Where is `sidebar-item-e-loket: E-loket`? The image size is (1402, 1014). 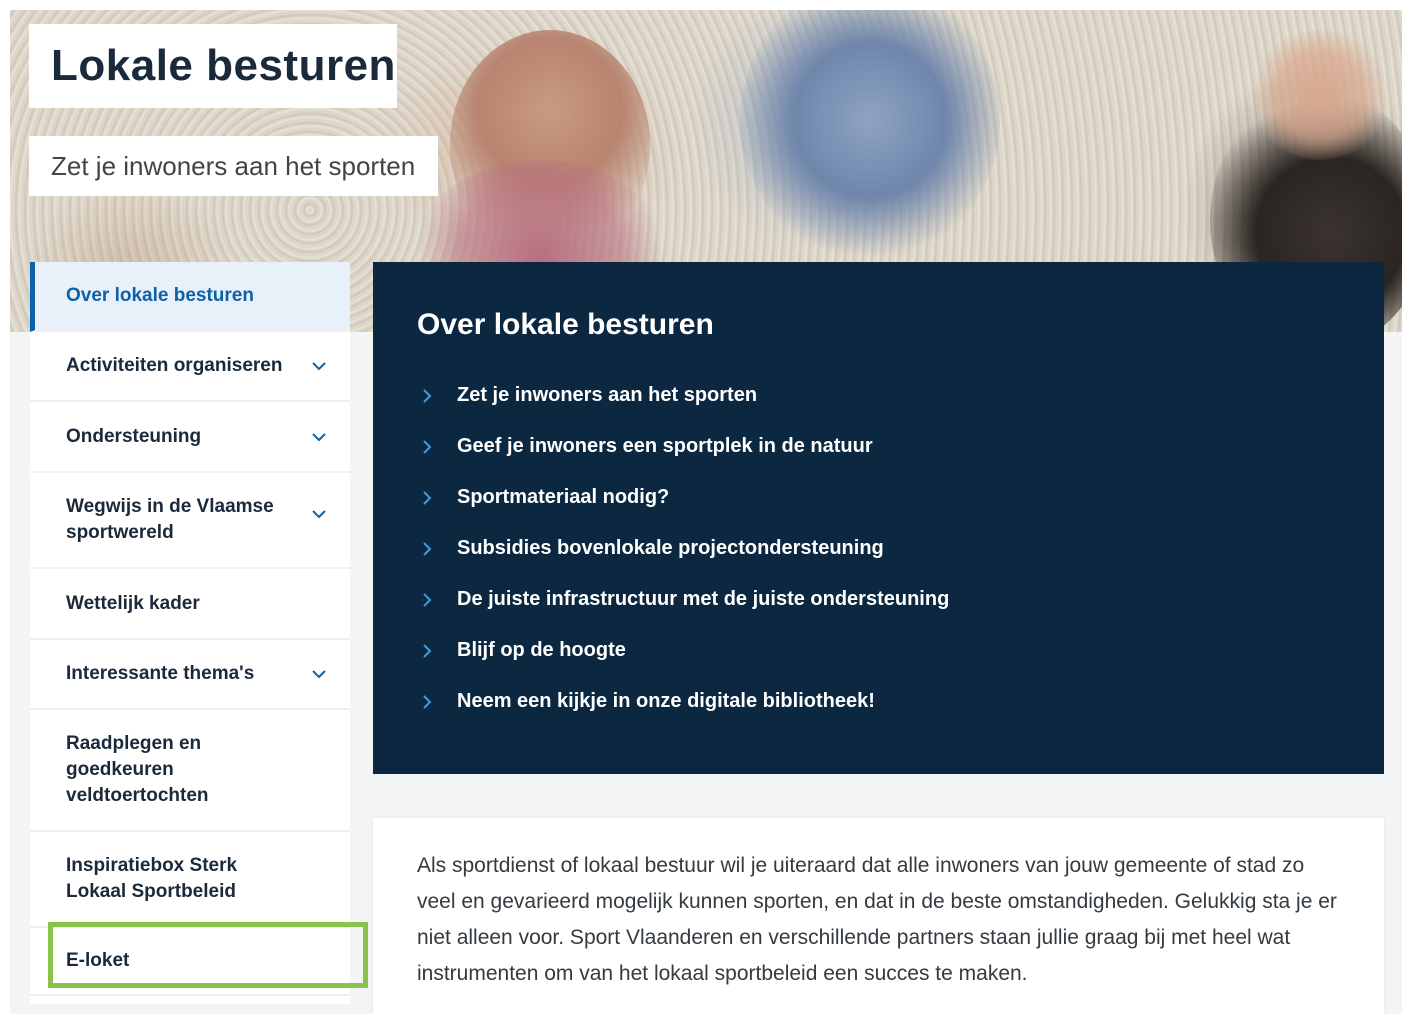 sidebar-item-e-loket: E-loket is located at coordinates (190, 962).